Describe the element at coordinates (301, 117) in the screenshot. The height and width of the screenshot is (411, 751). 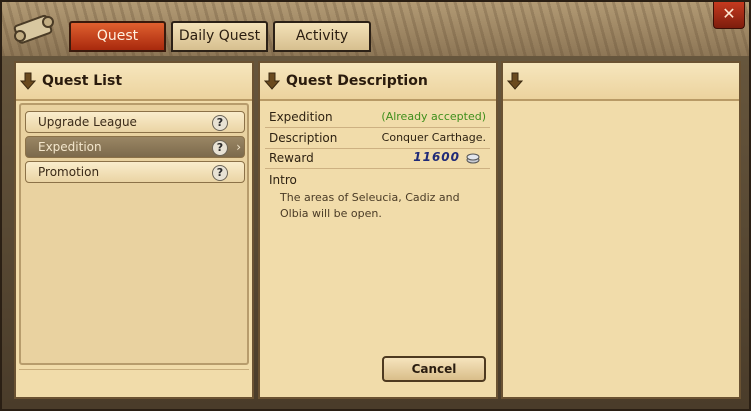
I see `quest-name: Expedition` at that location.